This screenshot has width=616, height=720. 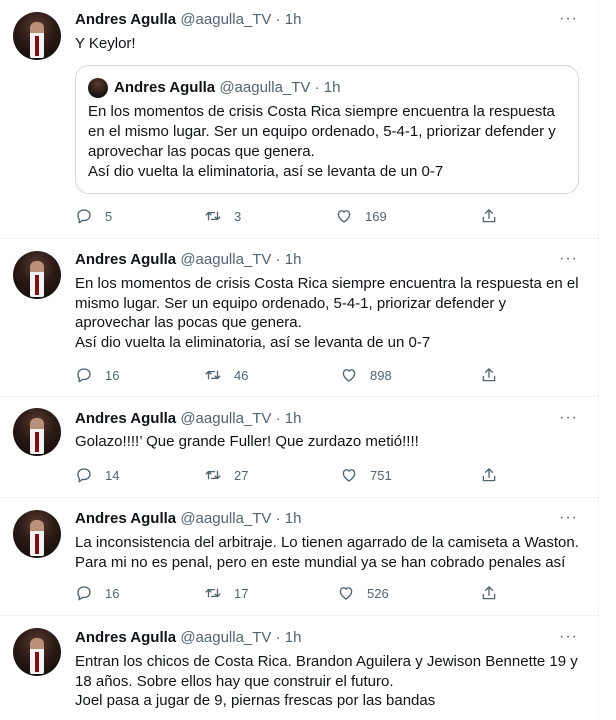 I want to click on tweet-text-line: Y Keylor!, so click(x=105, y=43).